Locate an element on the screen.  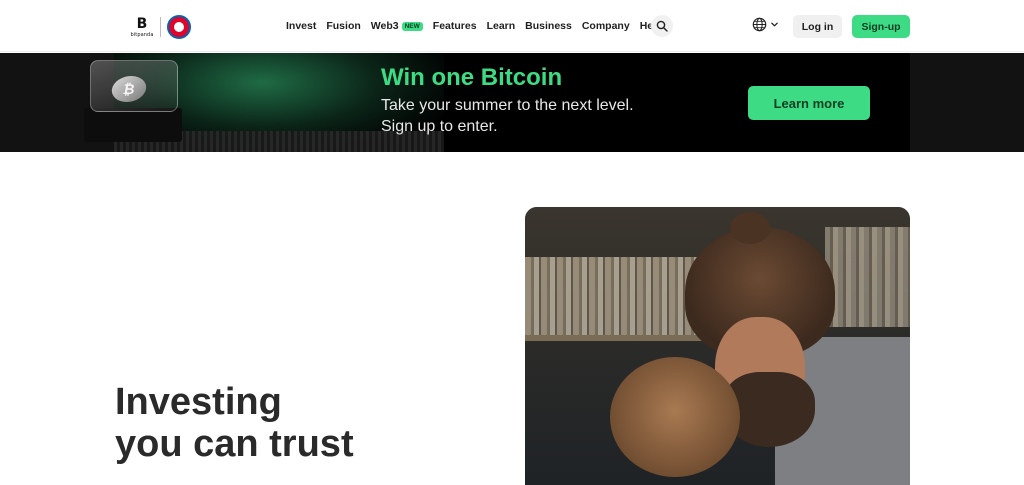
banner-subtitle-line1: Take your summer to the next level. is located at coordinates (507, 105).